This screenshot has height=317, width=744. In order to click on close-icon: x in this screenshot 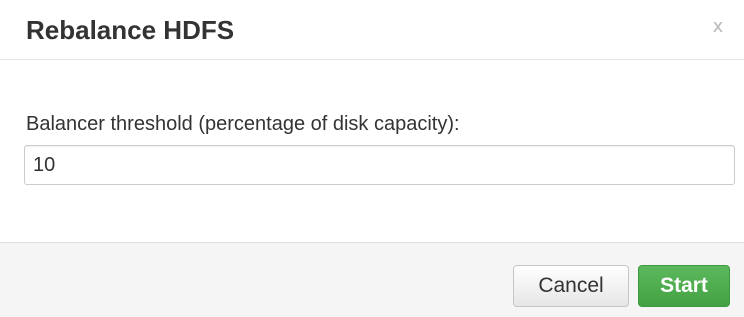, I will do `click(718, 27)`.